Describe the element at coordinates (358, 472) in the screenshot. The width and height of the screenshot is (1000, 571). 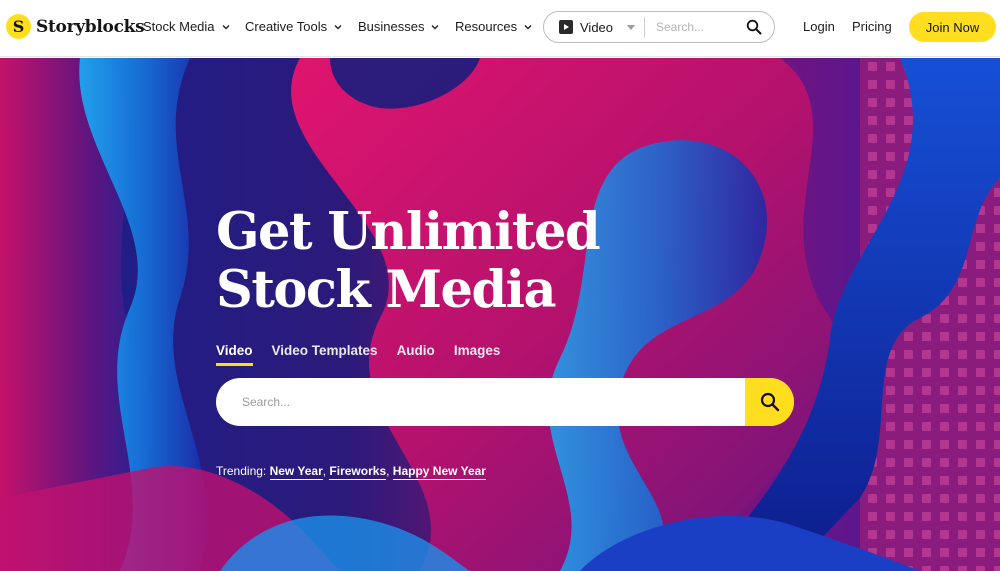
I see `trending-link: Fireworks` at that location.